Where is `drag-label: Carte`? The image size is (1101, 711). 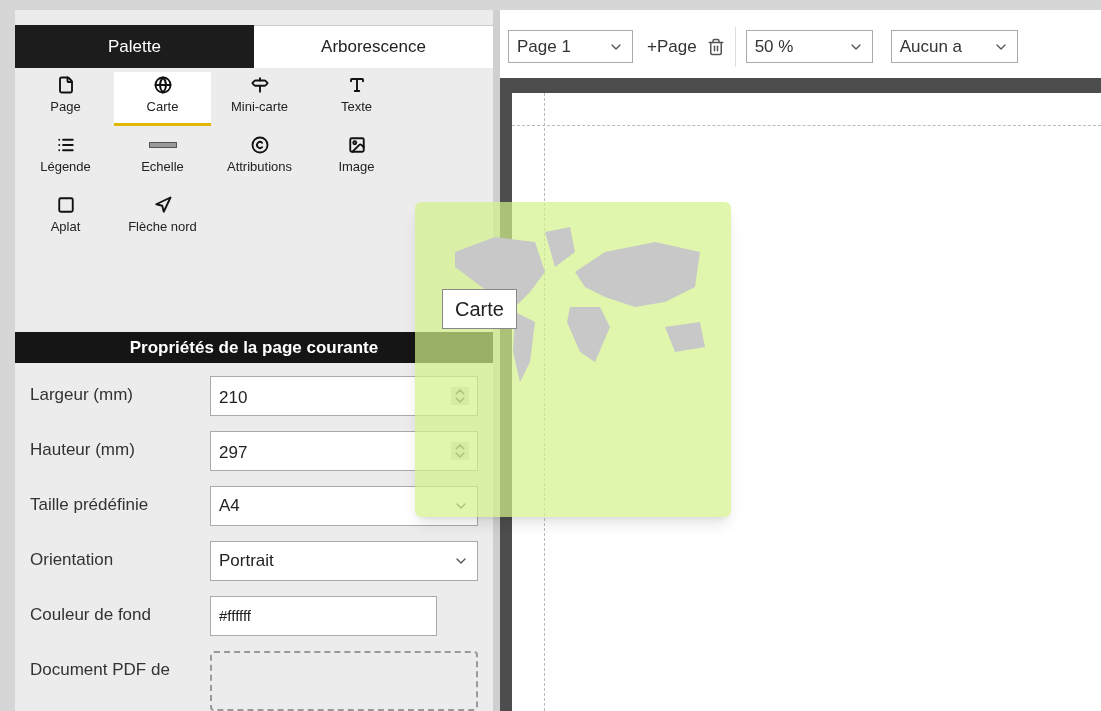 drag-label: Carte is located at coordinates (479, 309).